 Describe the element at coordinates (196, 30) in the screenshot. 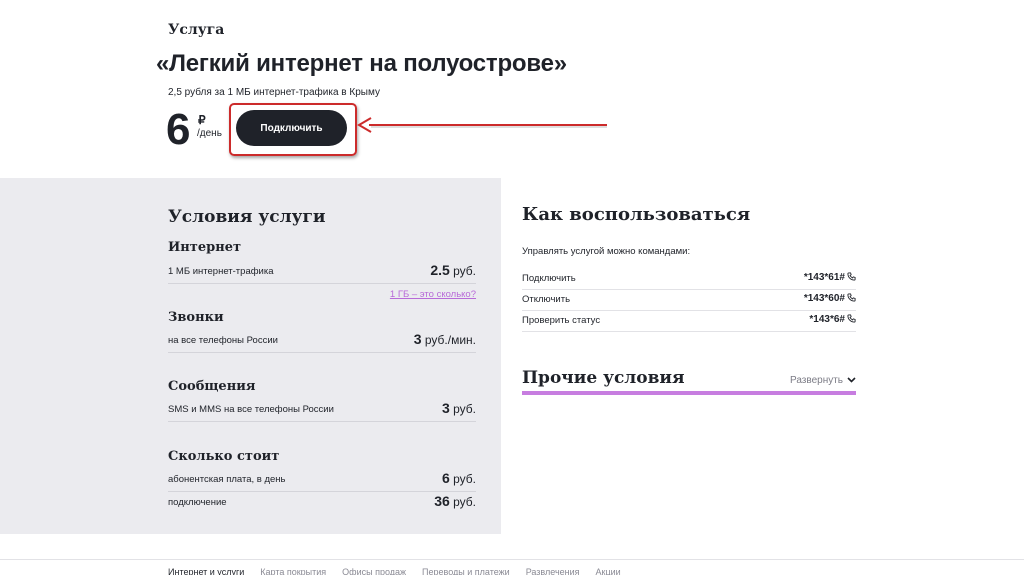

I see `service-eyebrow: Услуга` at that location.